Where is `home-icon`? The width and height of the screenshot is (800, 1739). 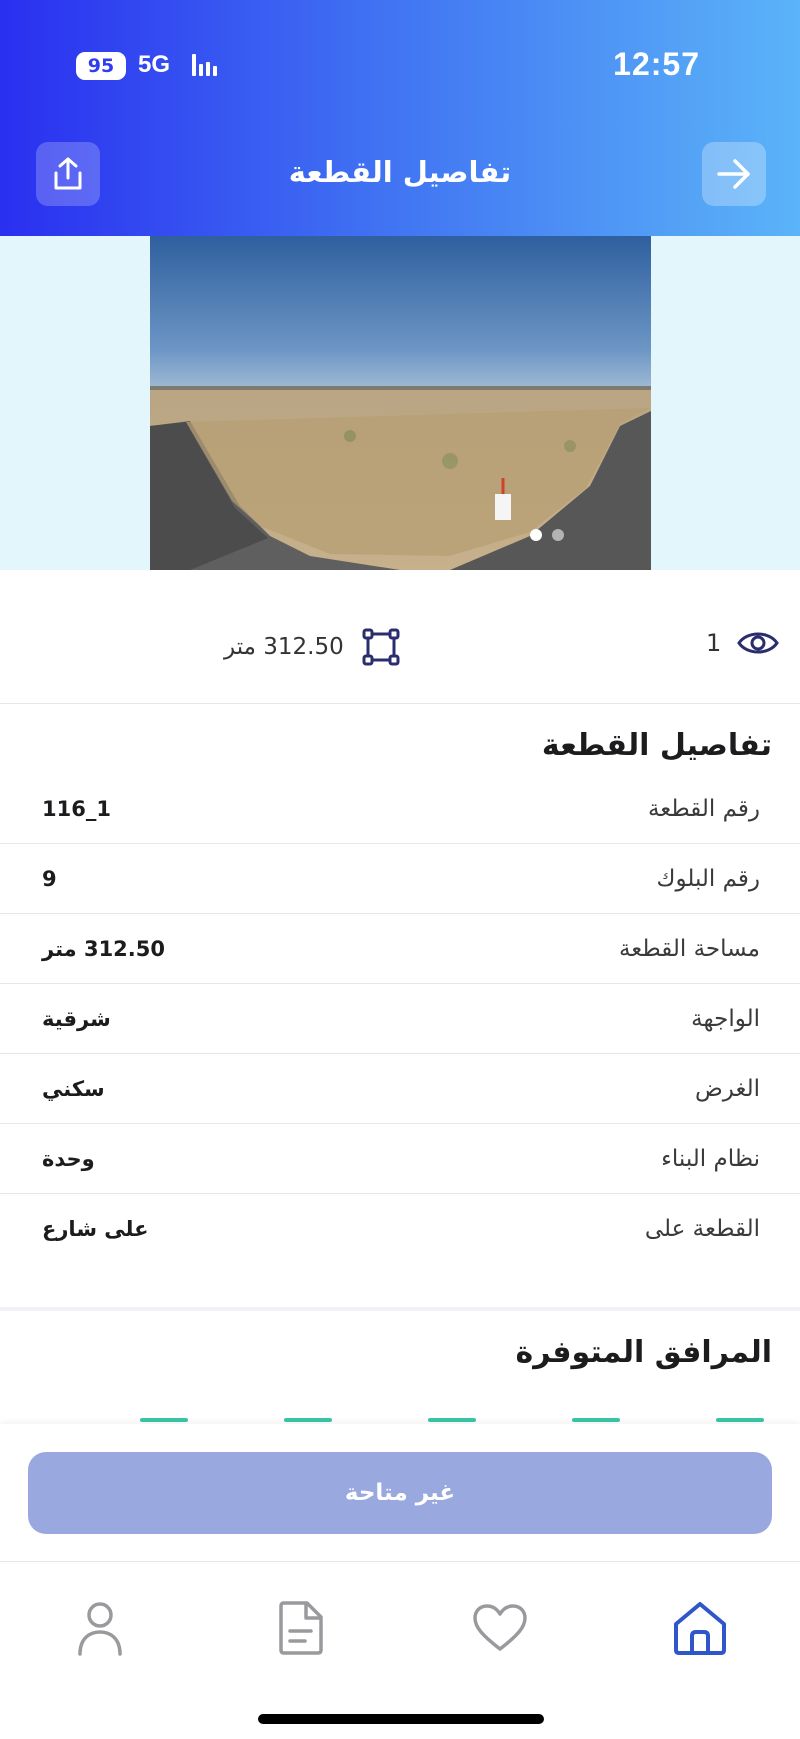 home-icon is located at coordinates (700, 1628).